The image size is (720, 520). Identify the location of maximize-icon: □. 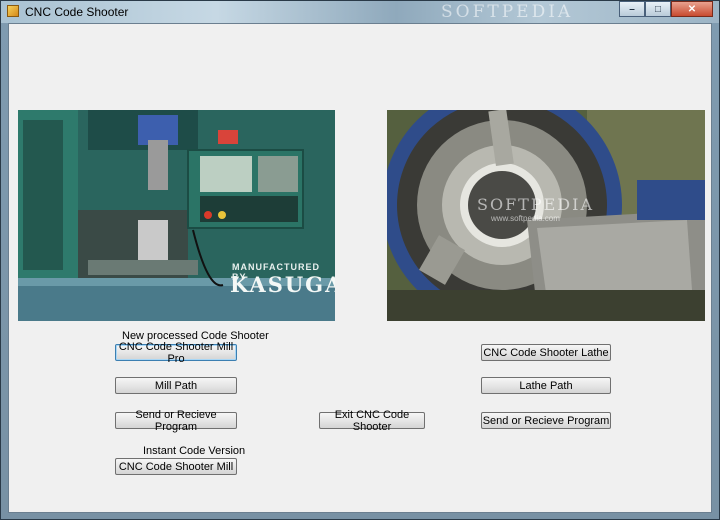
(658, 9).